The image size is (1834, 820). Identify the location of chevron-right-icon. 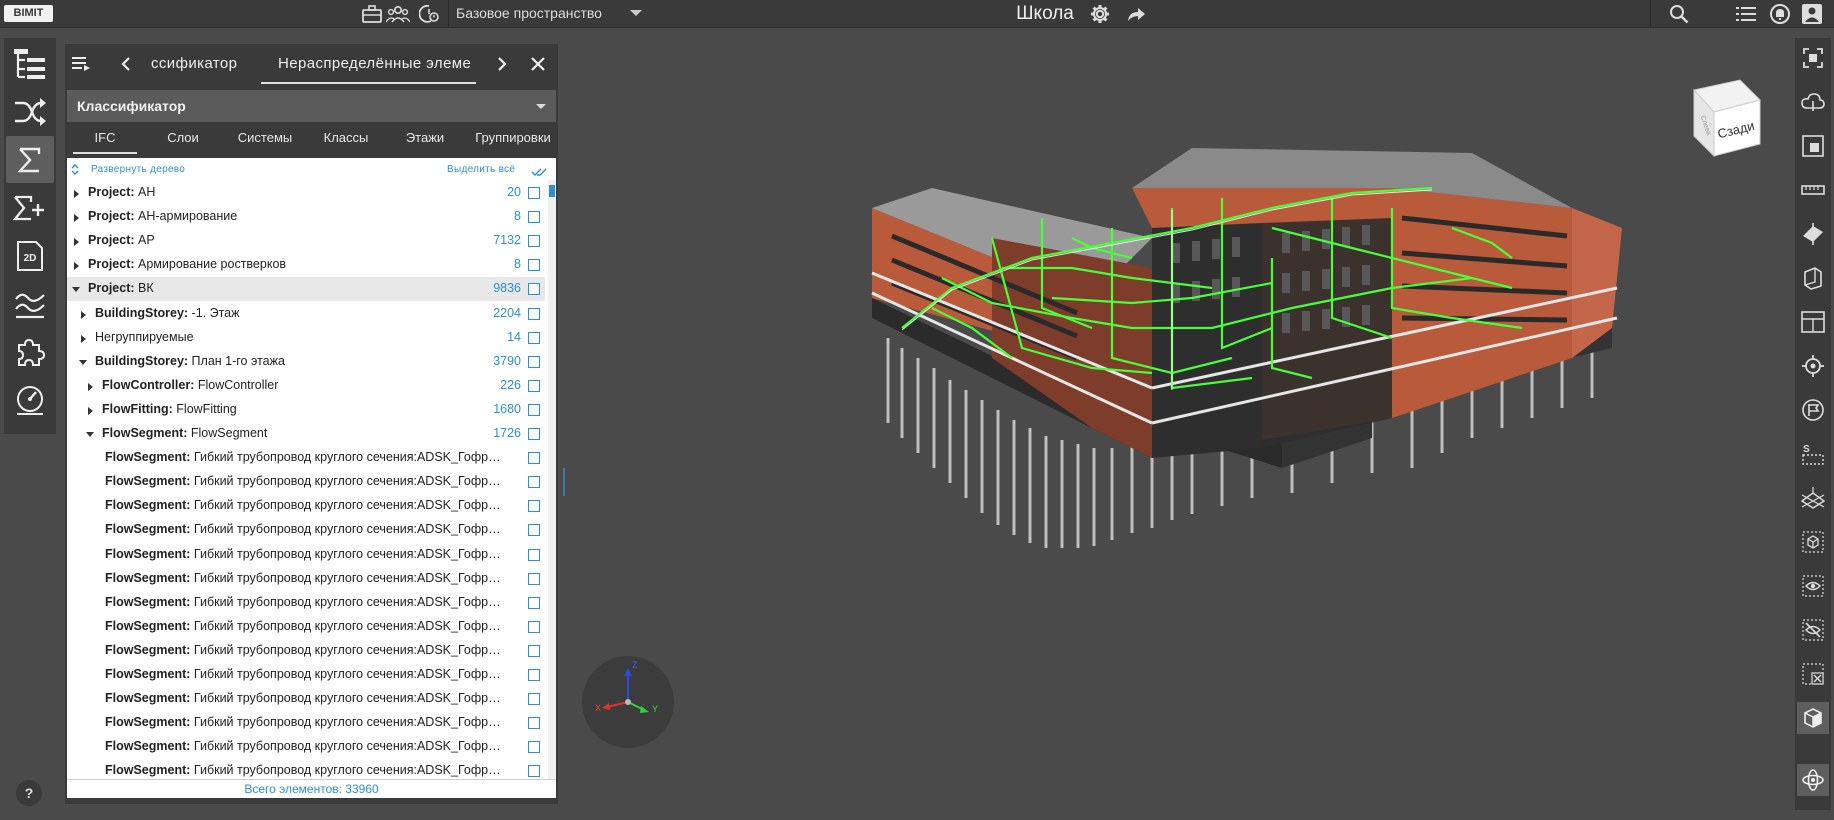
(502, 66).